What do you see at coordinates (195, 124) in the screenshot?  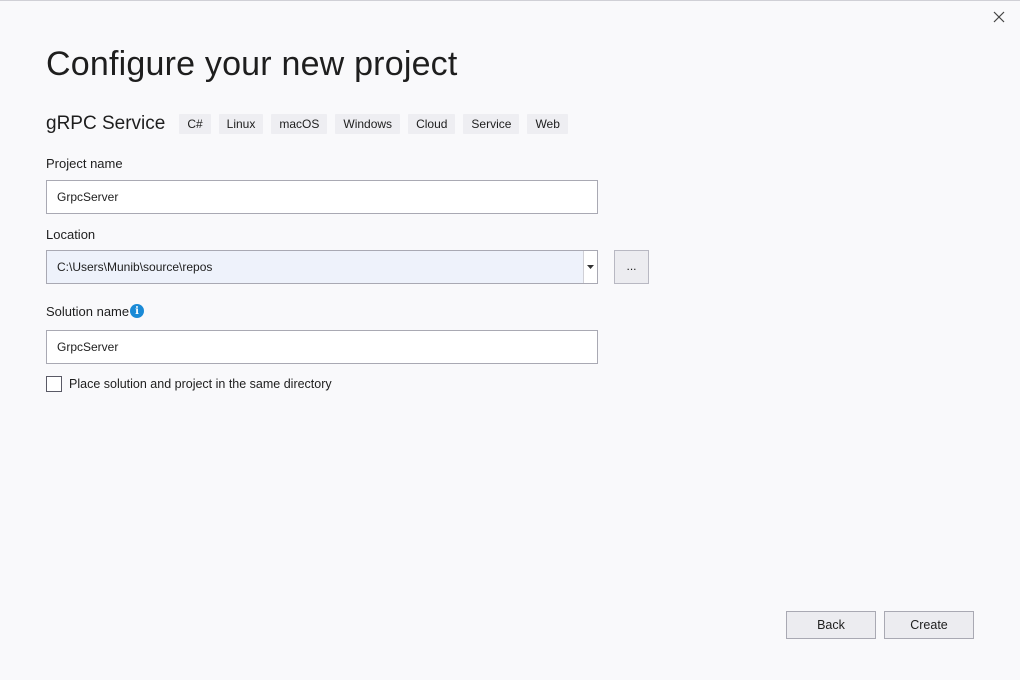 I see `tag-csharp: C#` at bounding box center [195, 124].